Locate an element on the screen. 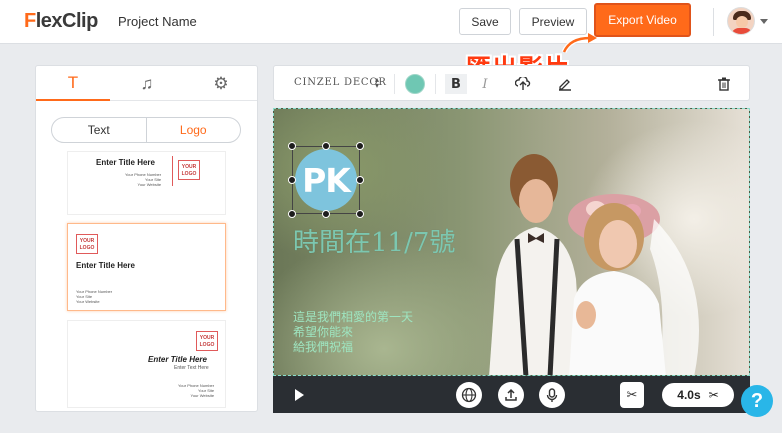  gear-icon: ⚙ is located at coordinates (221, 83).